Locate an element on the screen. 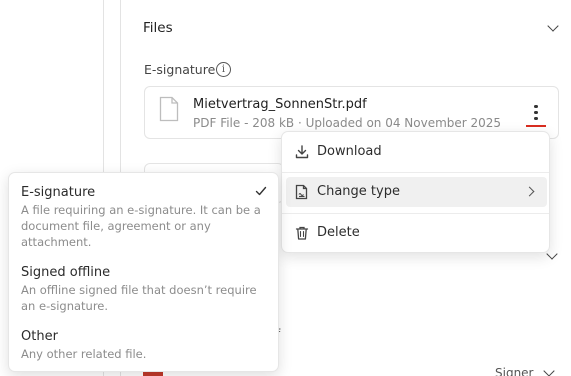 Image resolution: width=571 pixels, height=376 pixels. menu-item-download: Download is located at coordinates (416, 152).